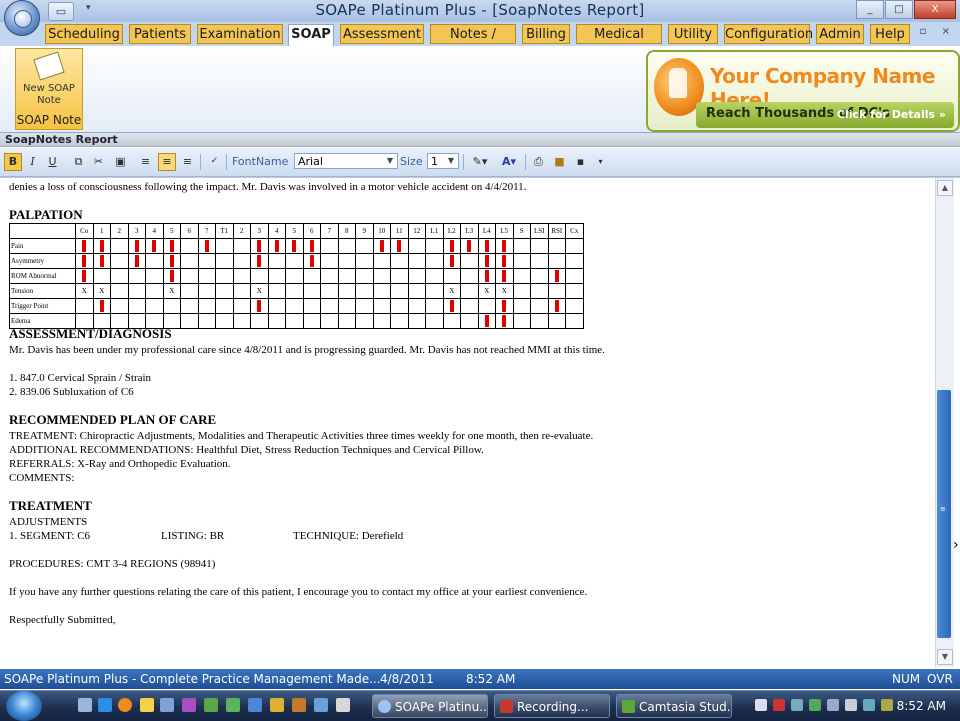 The height and width of the screenshot is (721, 960). Describe the element at coordinates (559, 161) in the screenshot. I see `open-folder-icon: ■` at that location.